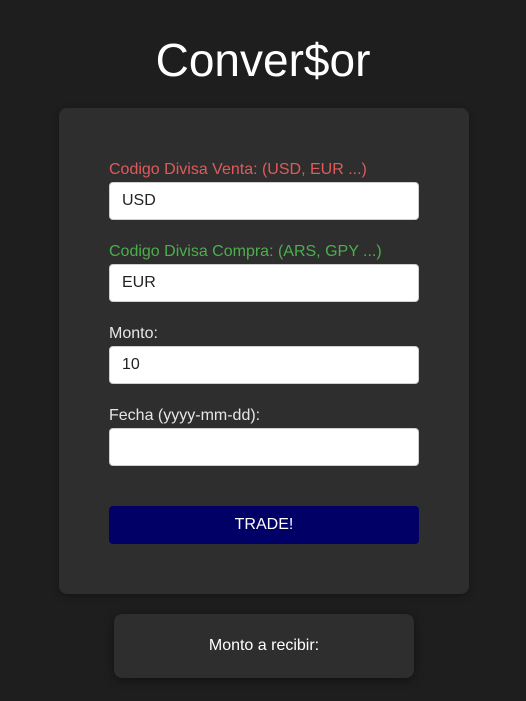 This screenshot has width=526, height=701. I want to click on result-label: Monto a recibir:, so click(264, 645).